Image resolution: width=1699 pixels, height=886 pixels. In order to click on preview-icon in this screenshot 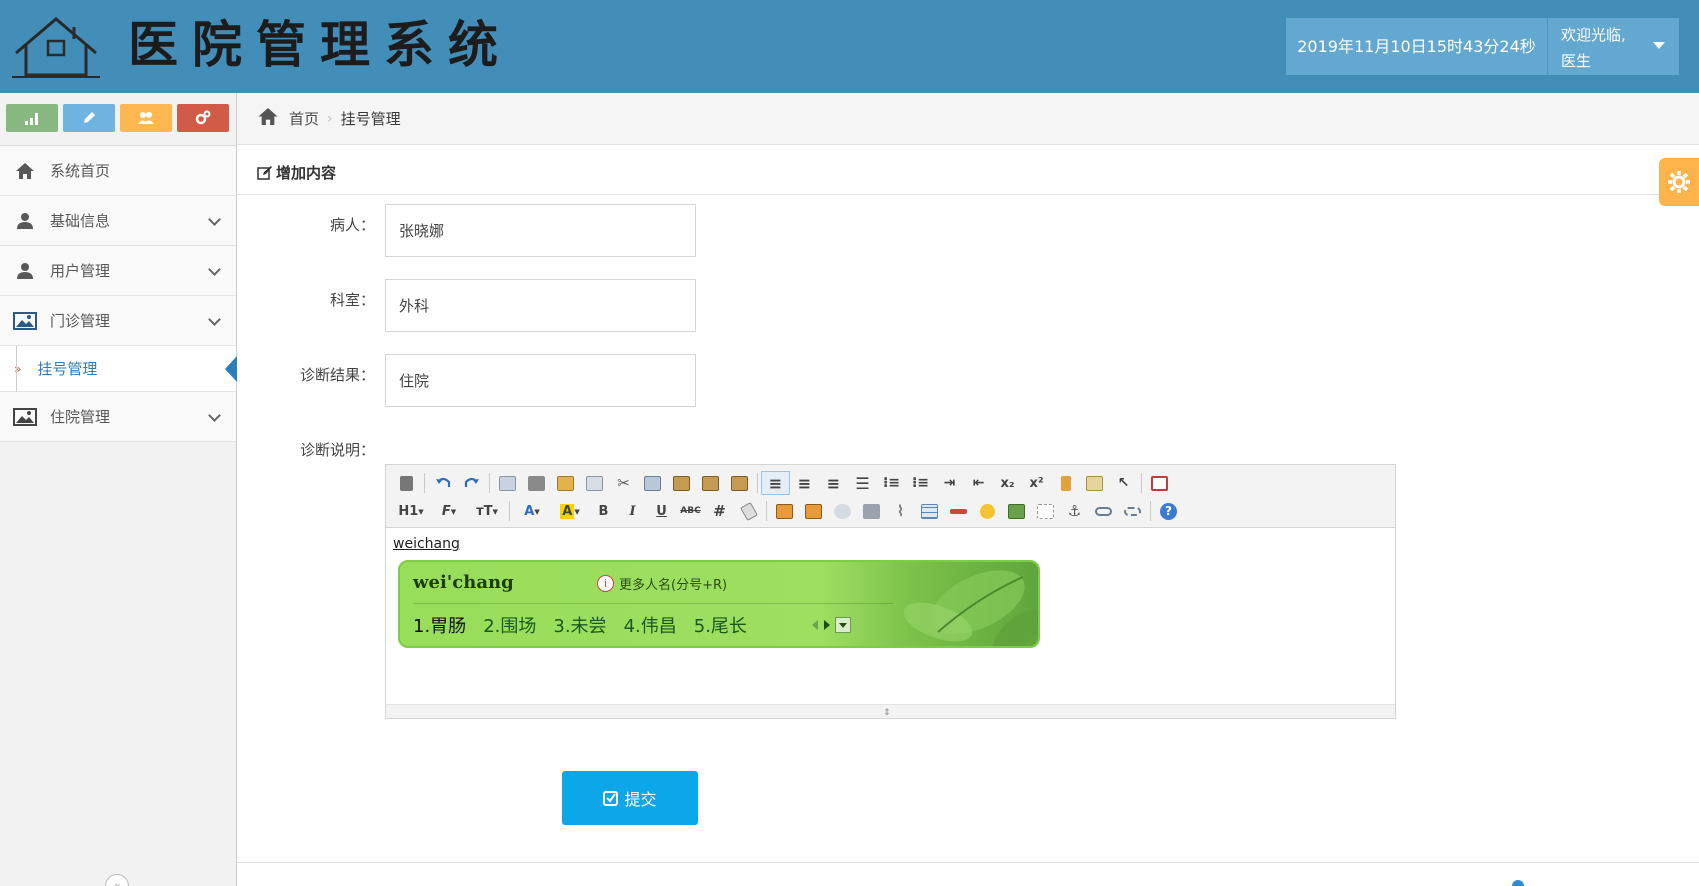, I will do `click(507, 483)`.